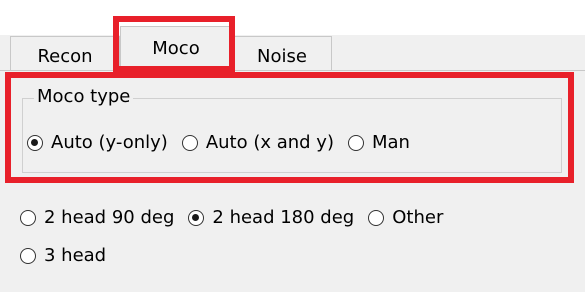 This screenshot has width=585, height=292. I want to click on tab-noise: Noise, so click(282, 53).